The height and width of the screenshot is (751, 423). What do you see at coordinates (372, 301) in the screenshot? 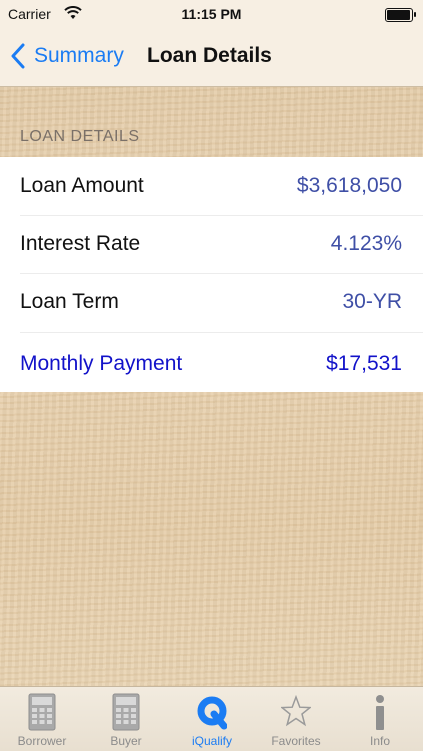
I see `row-value: 30-YR` at bounding box center [372, 301].